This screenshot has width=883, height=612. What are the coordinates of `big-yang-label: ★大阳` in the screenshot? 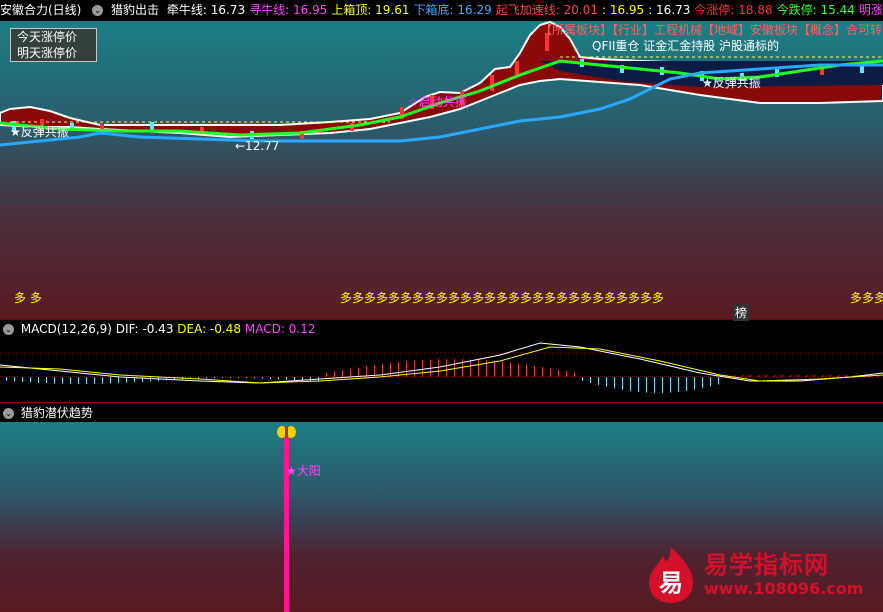 It's located at (303, 471).